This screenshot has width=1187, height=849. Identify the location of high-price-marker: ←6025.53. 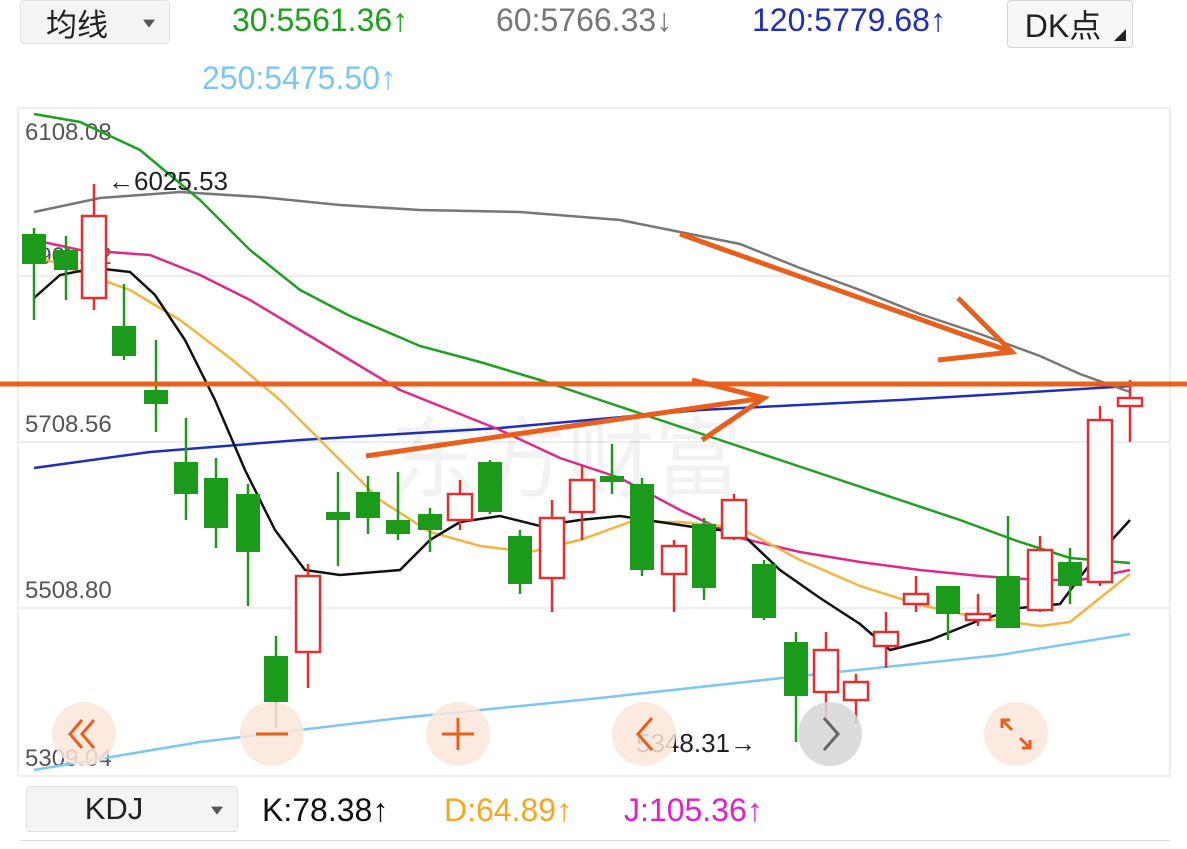
(168, 181).